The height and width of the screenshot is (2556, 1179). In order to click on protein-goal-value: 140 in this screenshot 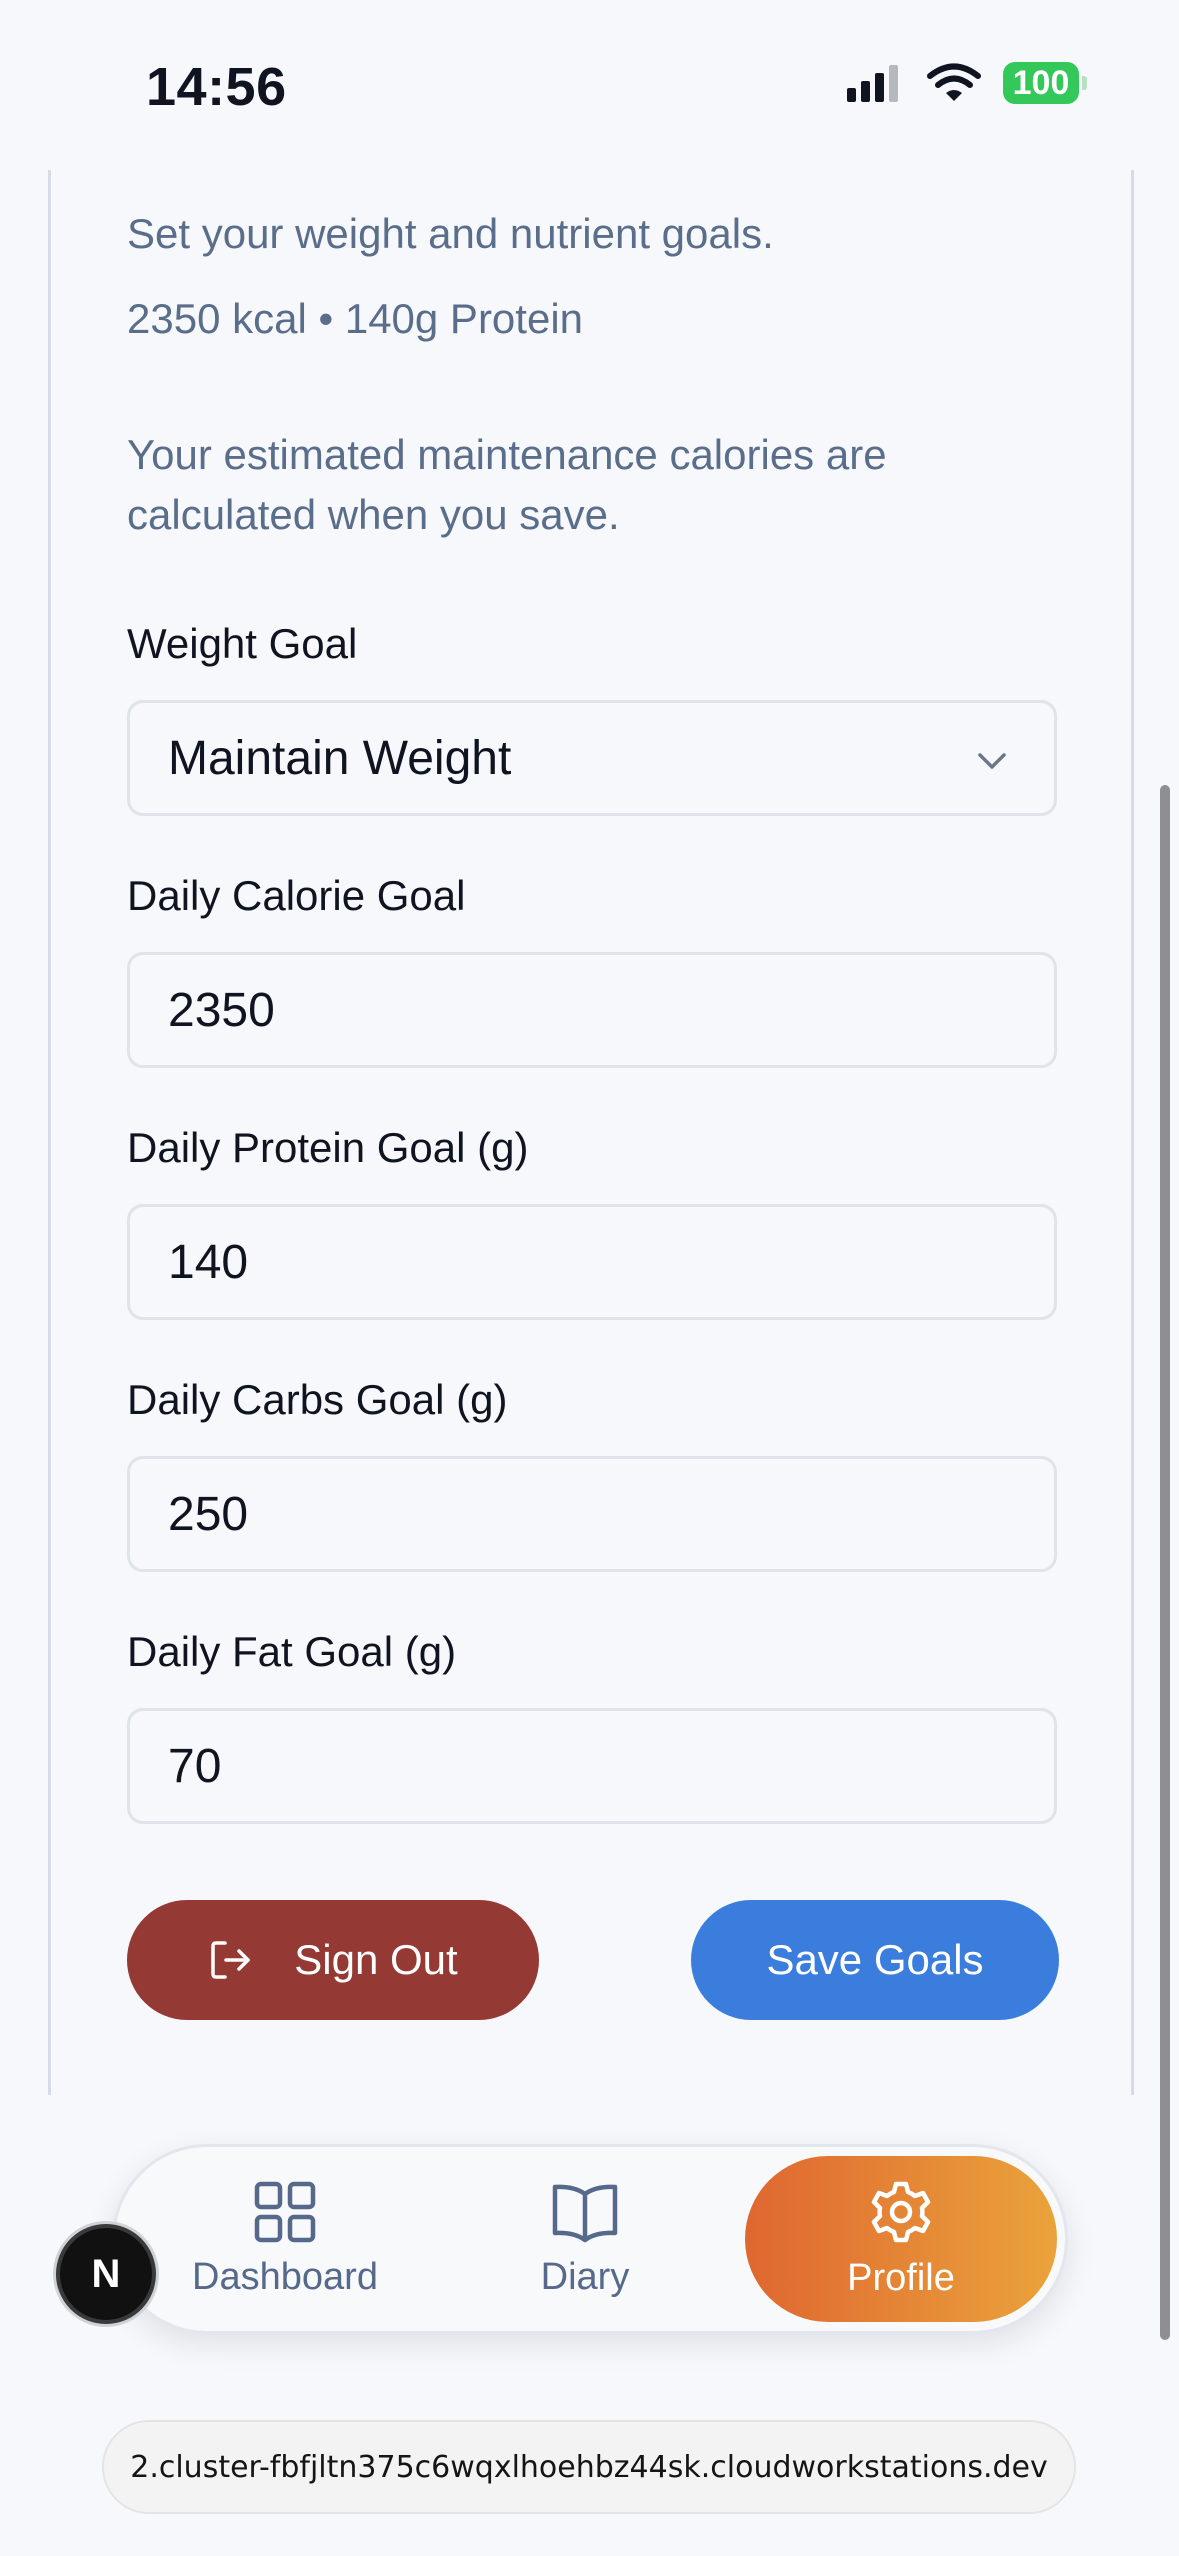, I will do `click(208, 1262)`.